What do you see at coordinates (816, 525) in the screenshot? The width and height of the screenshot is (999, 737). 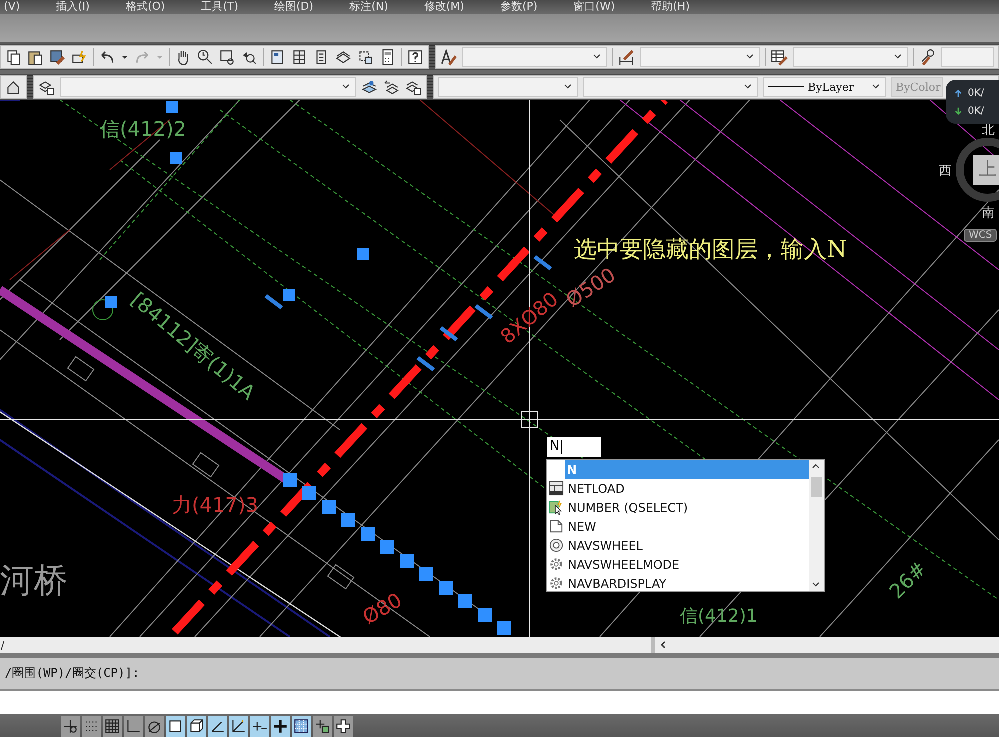 I see `scrollbar` at bounding box center [816, 525].